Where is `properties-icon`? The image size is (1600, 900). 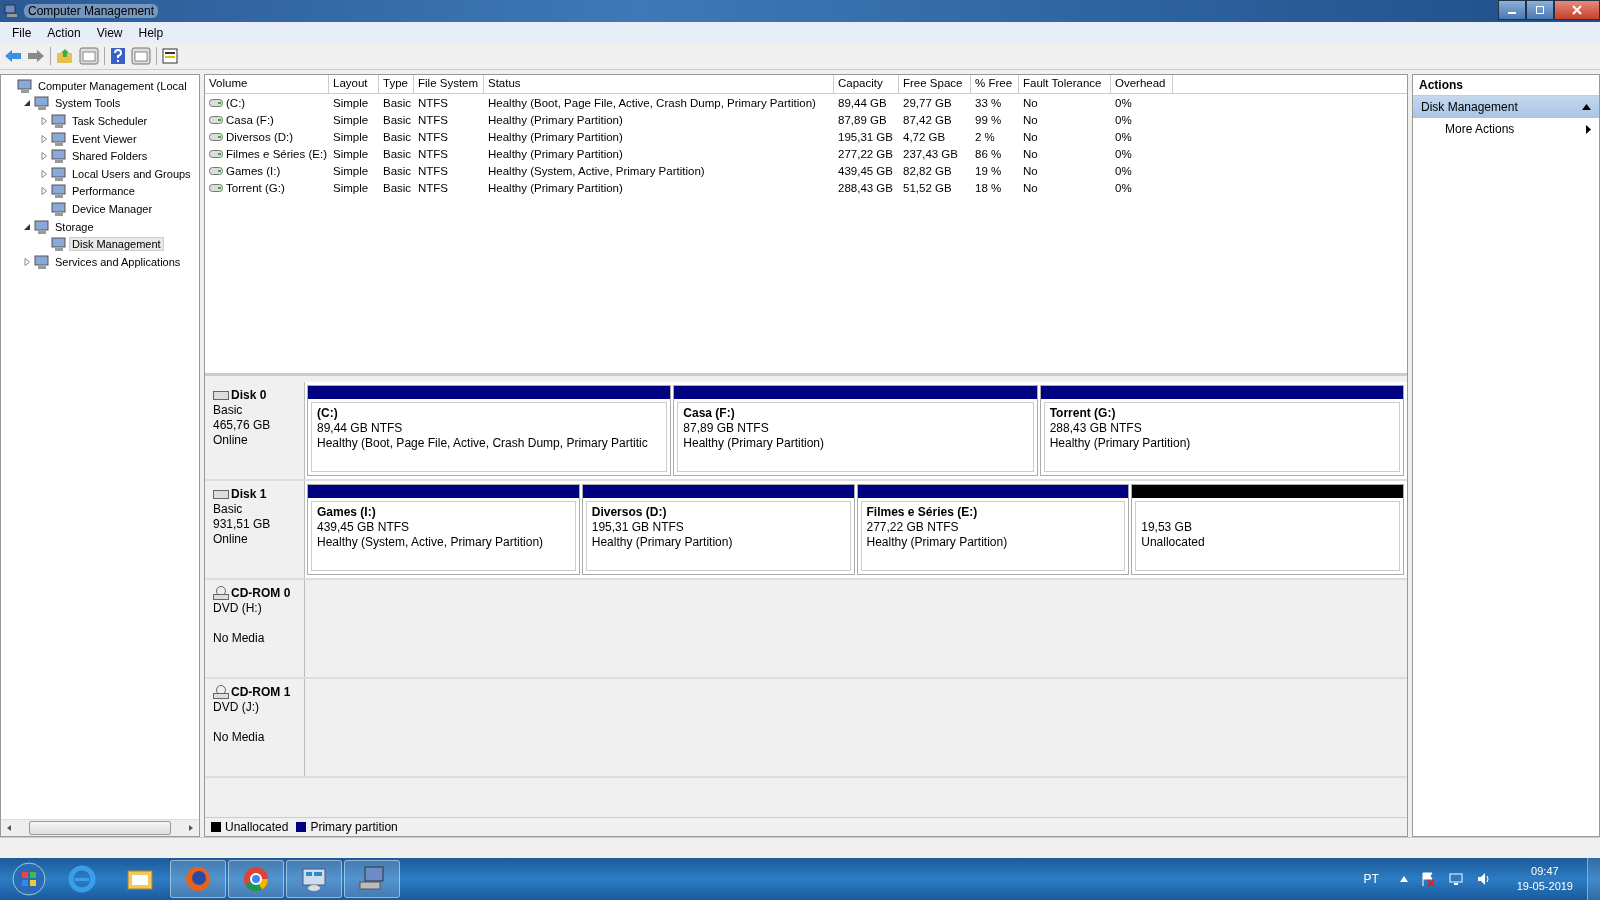
properties-icon is located at coordinates (170, 56).